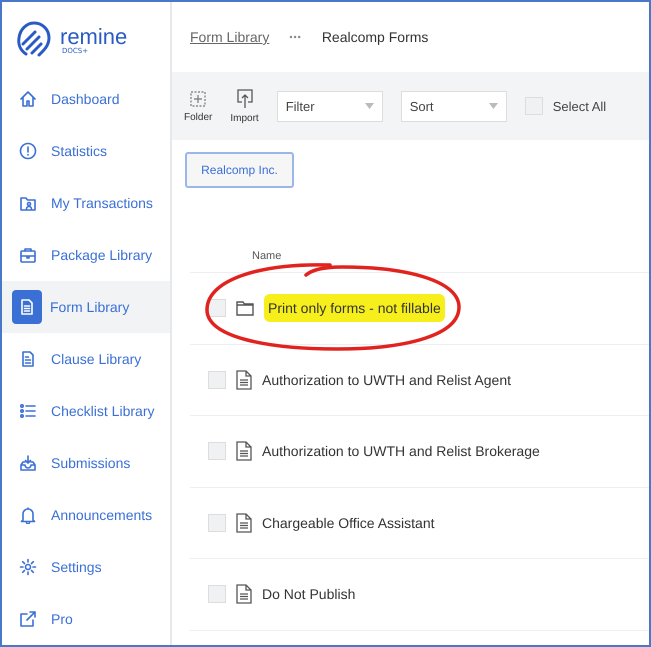  What do you see at coordinates (387, 380) in the screenshot?
I see `row-name: Authorization to UWTH and Relist Agent` at bounding box center [387, 380].